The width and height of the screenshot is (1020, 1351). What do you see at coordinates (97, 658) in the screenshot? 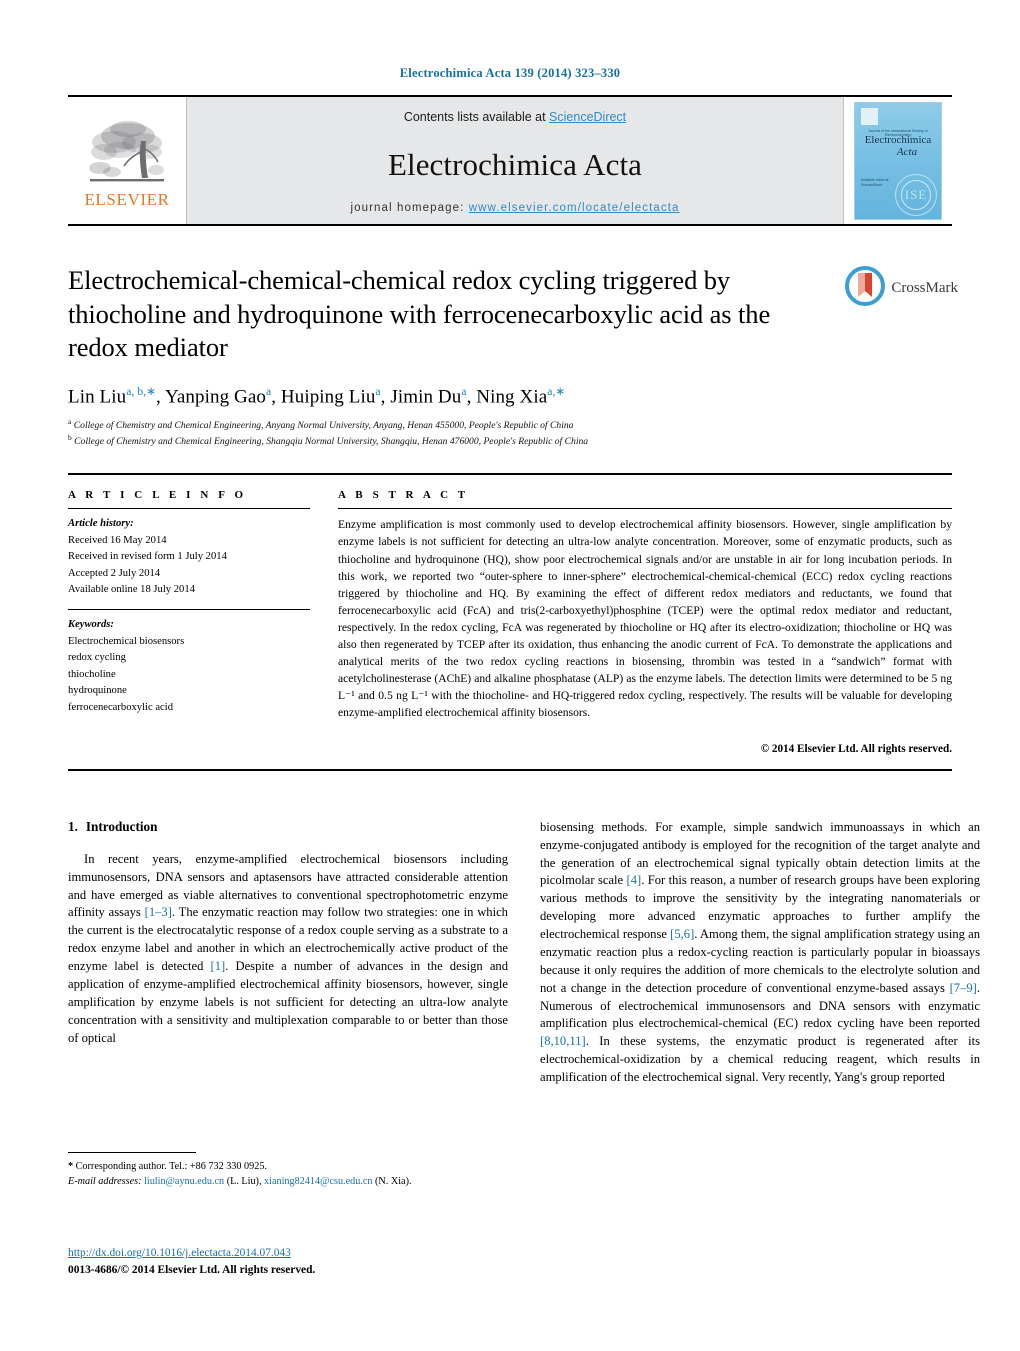
I see `keyword-item: redox cycling` at bounding box center [97, 658].